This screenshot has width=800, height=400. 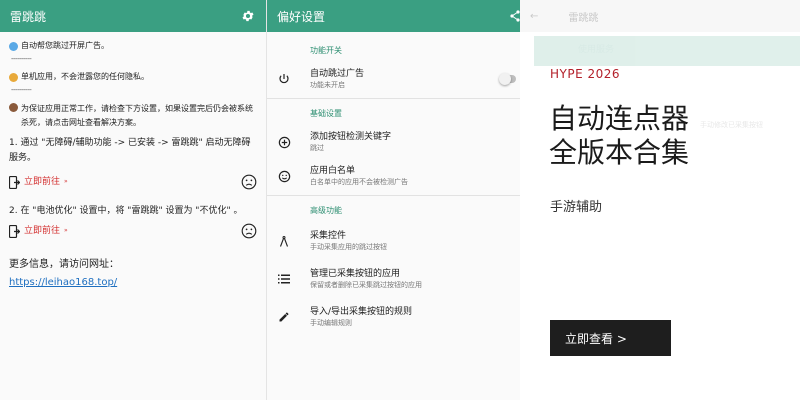 What do you see at coordinates (583, 18) in the screenshot?
I see `ad-background-title: 雷跳跳` at bounding box center [583, 18].